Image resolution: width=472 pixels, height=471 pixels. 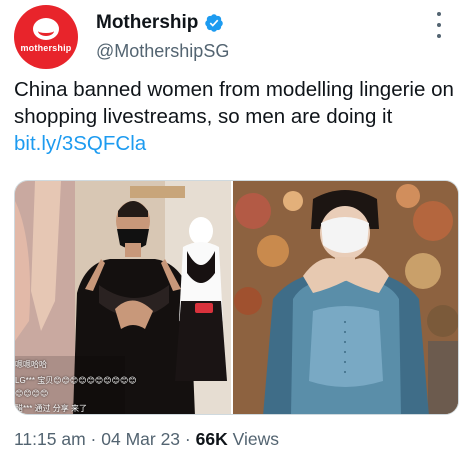 What do you see at coordinates (162, 51) in the screenshot?
I see `author-handle: @MothershipSG` at bounding box center [162, 51].